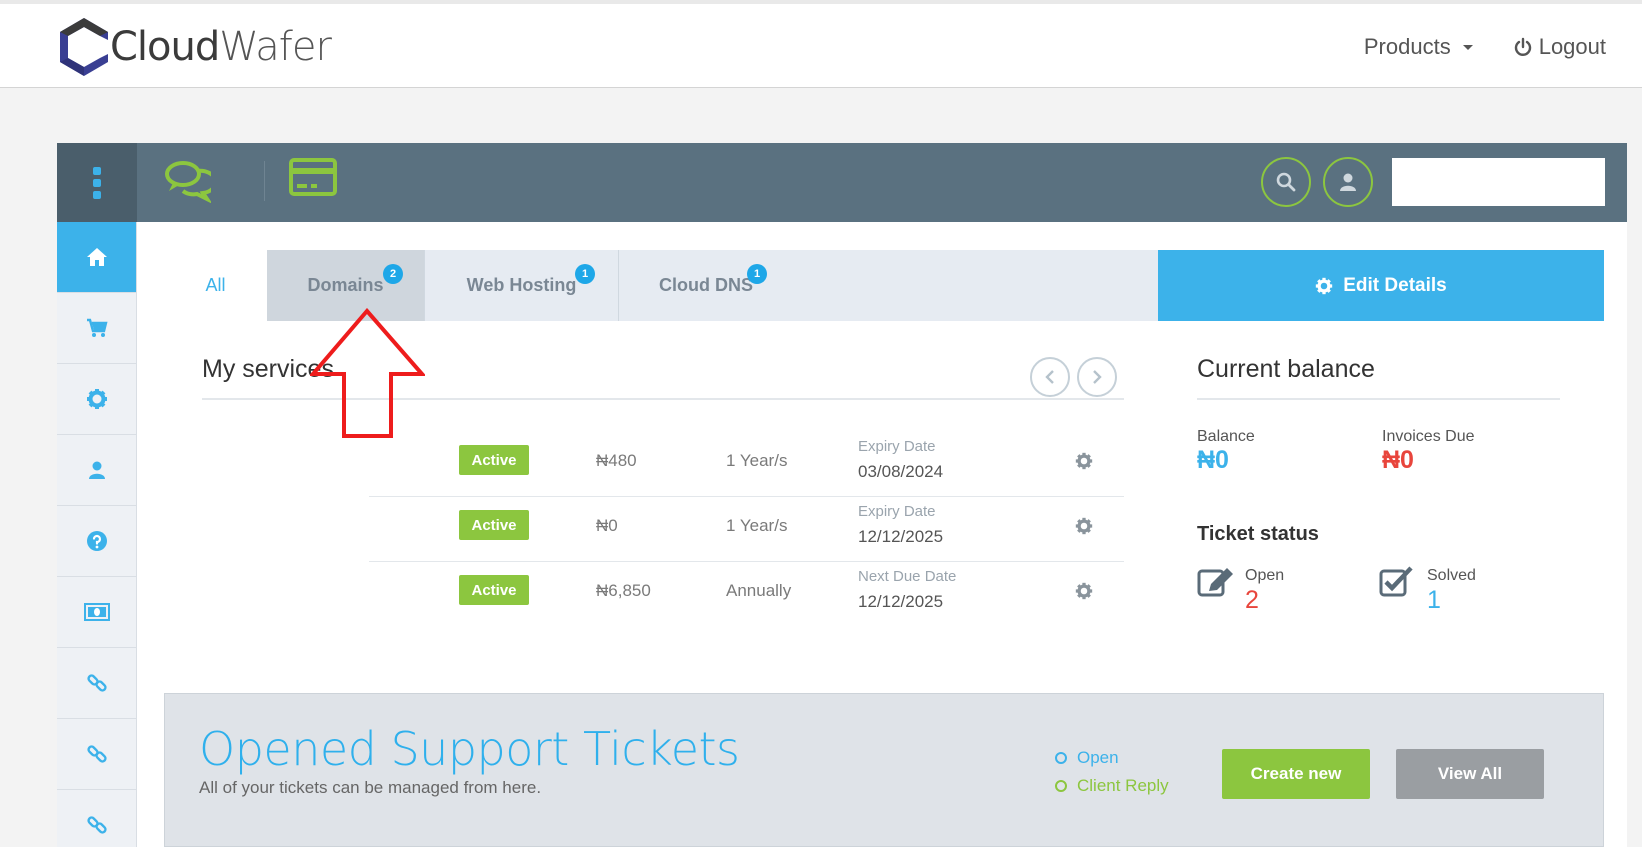 This screenshot has height=847, width=1642. Describe the element at coordinates (1296, 774) in the screenshot. I see `create-new-button: Create new` at that location.